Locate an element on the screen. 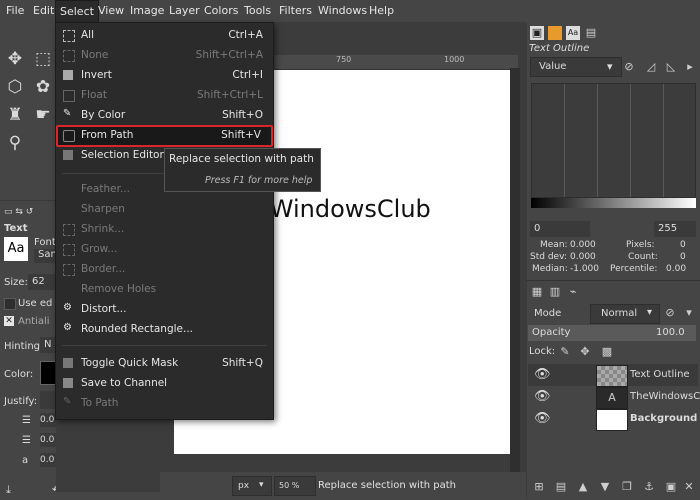  menu-edit: Edit is located at coordinates (43, 11).